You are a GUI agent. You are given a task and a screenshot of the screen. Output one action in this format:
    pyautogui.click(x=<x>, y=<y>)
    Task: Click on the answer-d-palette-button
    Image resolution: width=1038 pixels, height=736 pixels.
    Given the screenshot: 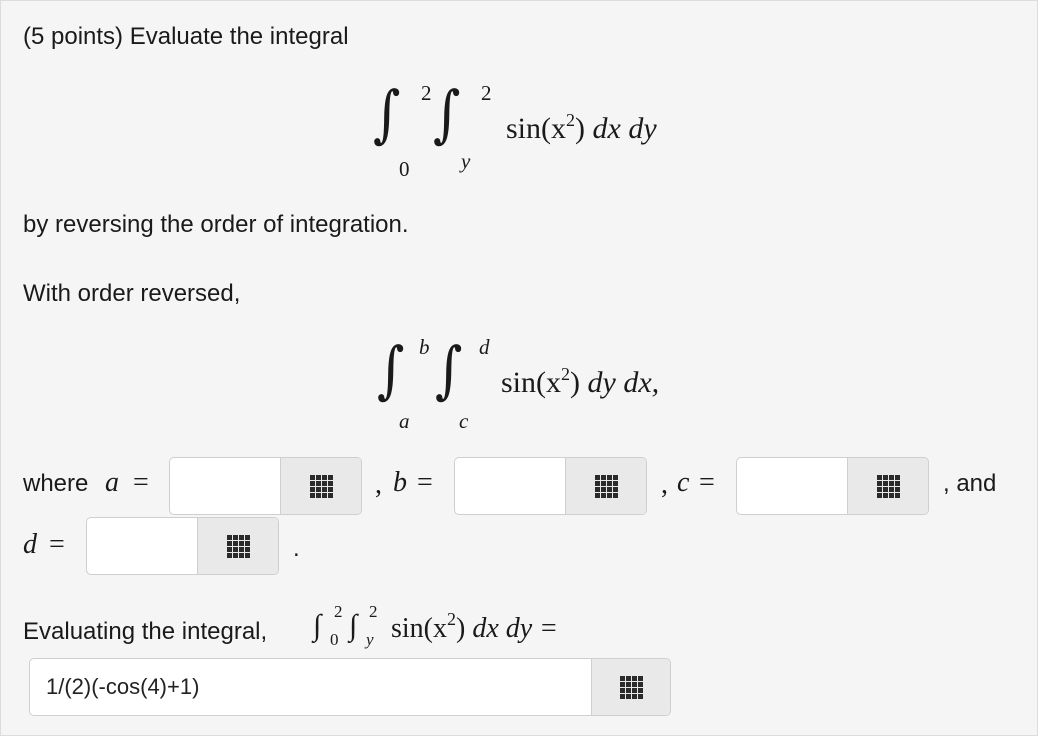 What is the action you would take?
    pyautogui.click(x=237, y=546)
    